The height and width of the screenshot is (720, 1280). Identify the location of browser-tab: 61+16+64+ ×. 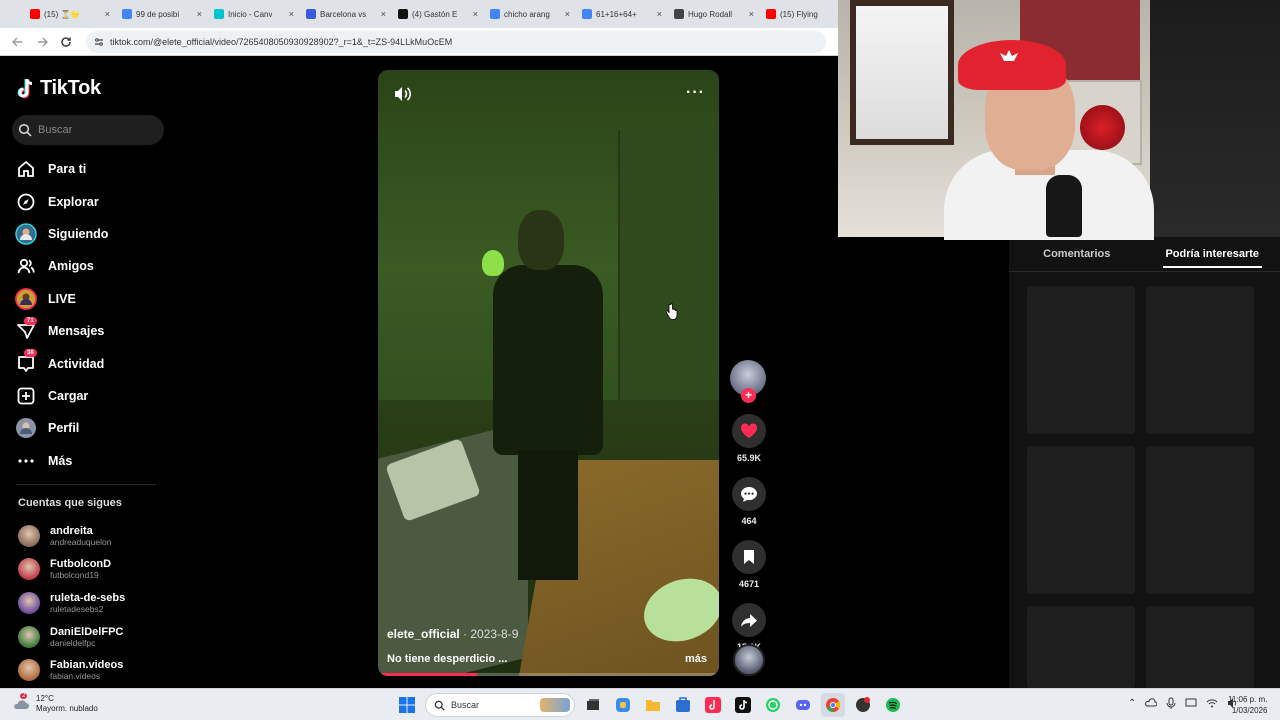
(622, 14).